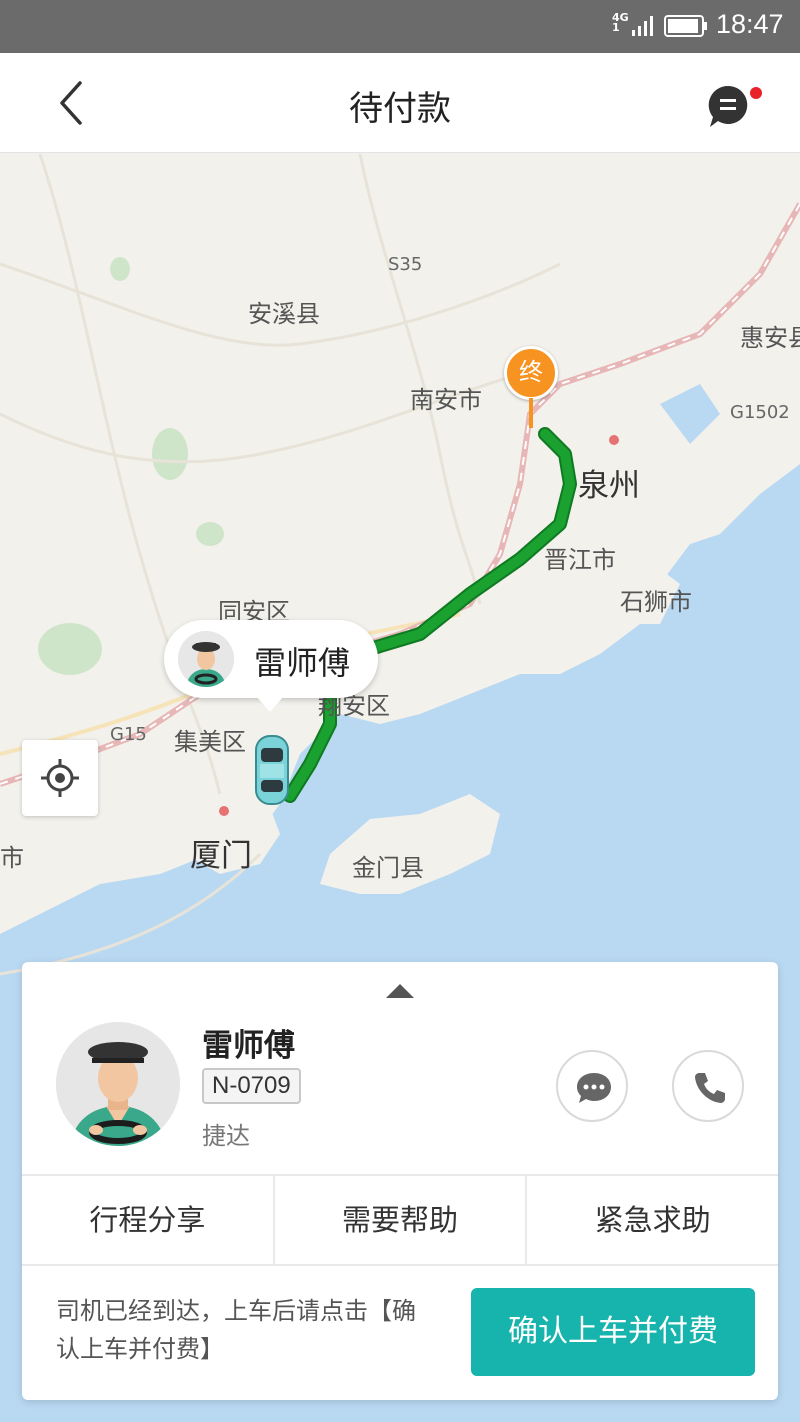 Image resolution: width=800 pixels, height=1422 pixels. What do you see at coordinates (620, 22) in the screenshot?
I see `network-type: 4G 1` at bounding box center [620, 22].